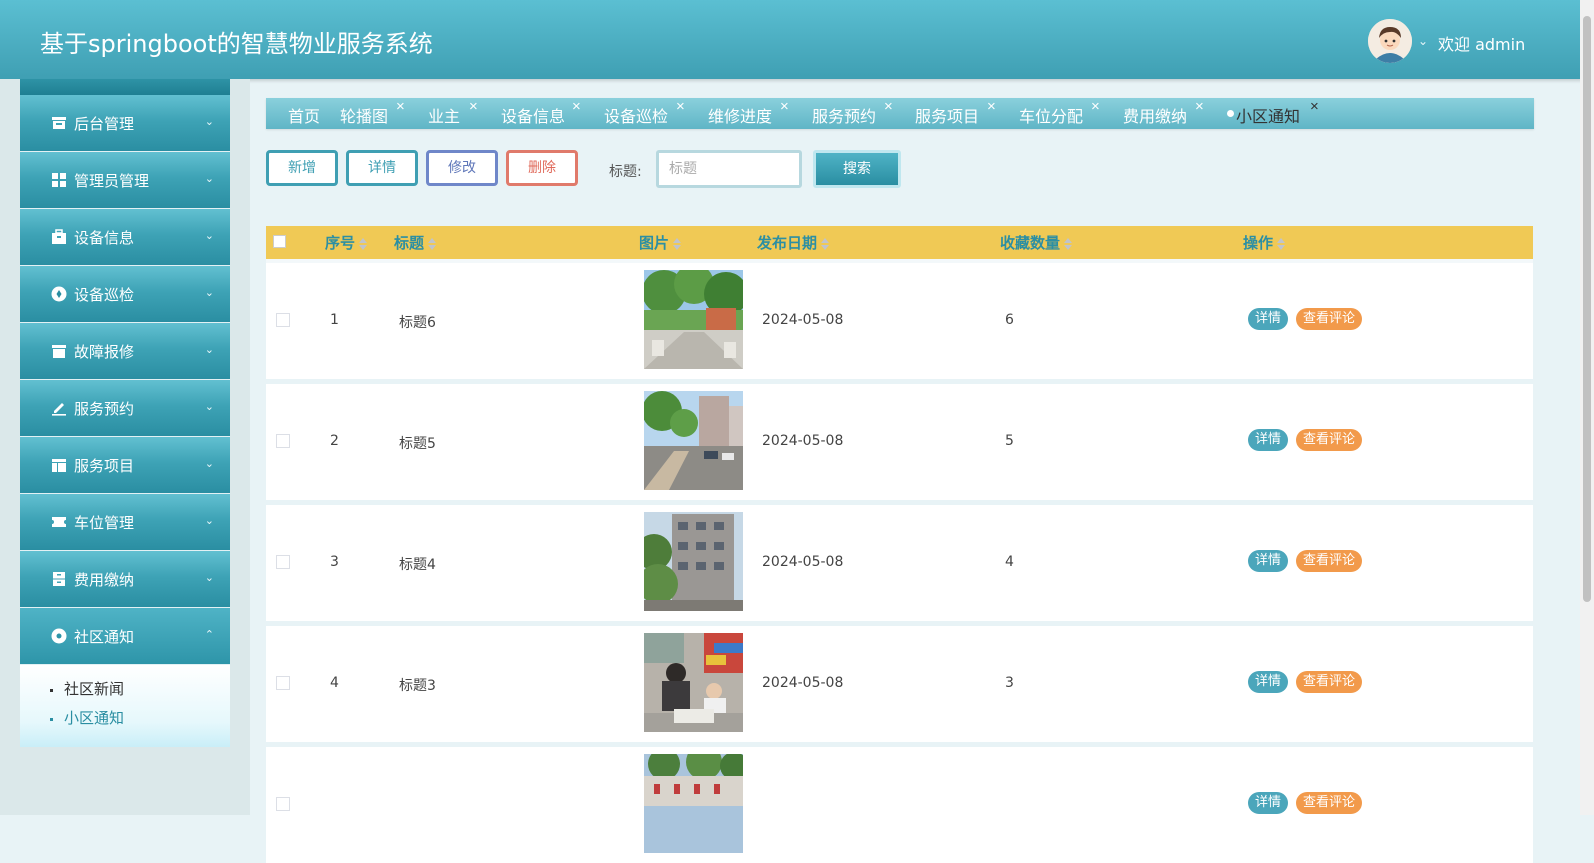  What do you see at coordinates (364, 115) in the screenshot?
I see `tab-carousel: 轮播图` at bounding box center [364, 115].